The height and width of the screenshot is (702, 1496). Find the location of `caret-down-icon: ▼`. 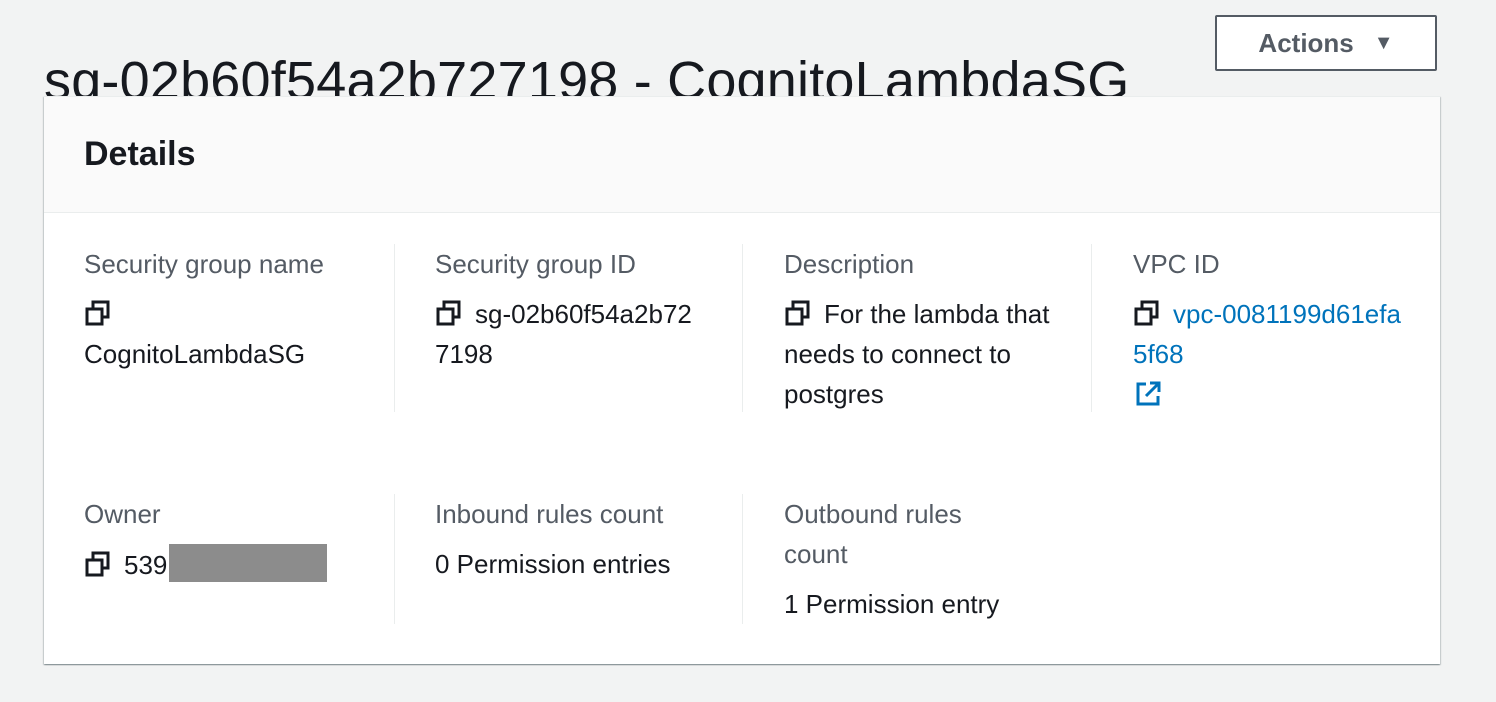

caret-down-icon: ▼ is located at coordinates (1383, 42).